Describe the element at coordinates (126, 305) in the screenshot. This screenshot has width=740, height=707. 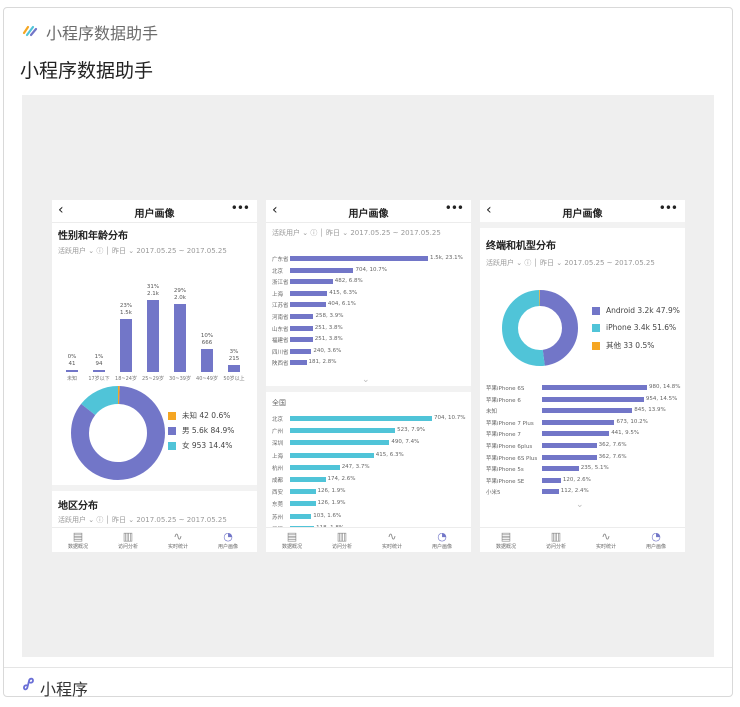
I see `age-bar-pct: 23%` at that location.